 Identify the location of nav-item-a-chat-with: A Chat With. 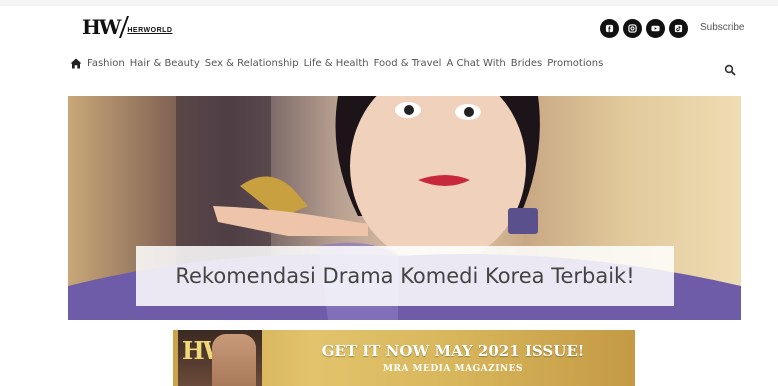
(475, 63).